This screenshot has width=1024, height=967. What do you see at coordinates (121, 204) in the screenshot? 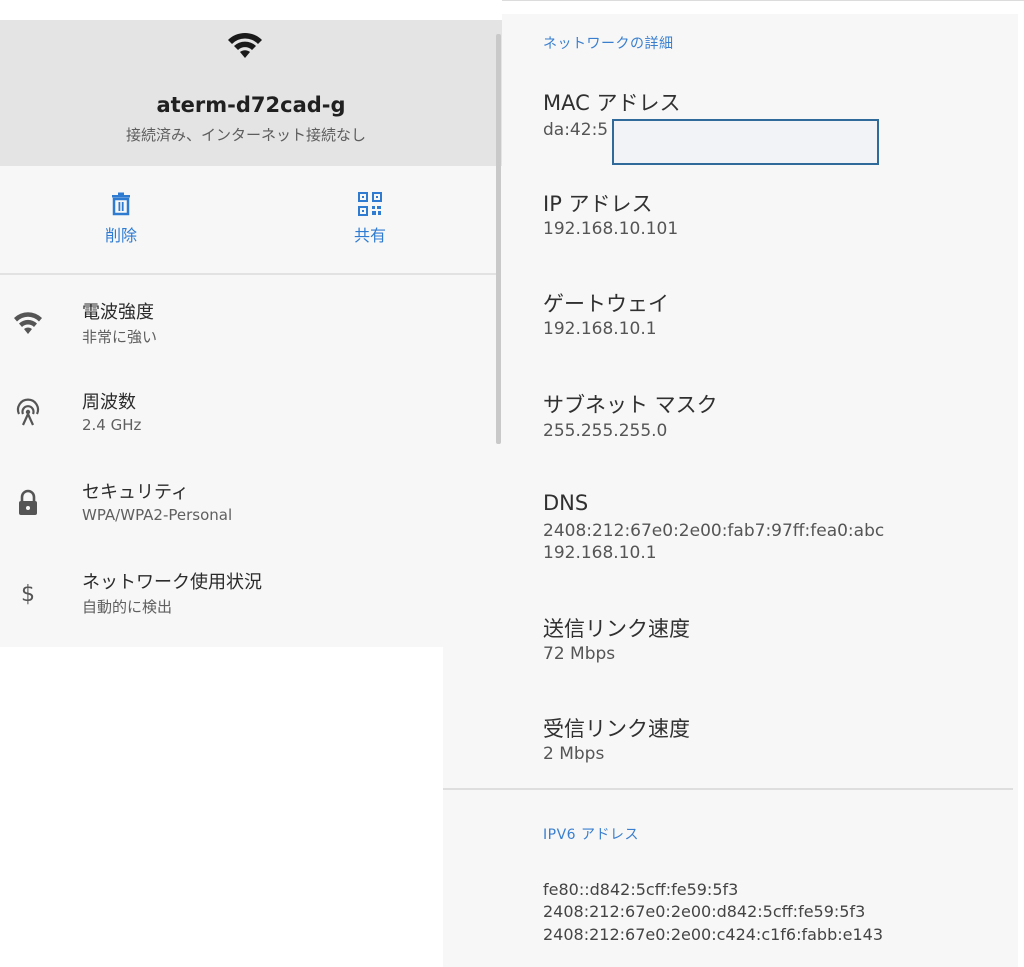
I see `trash-icon` at bounding box center [121, 204].